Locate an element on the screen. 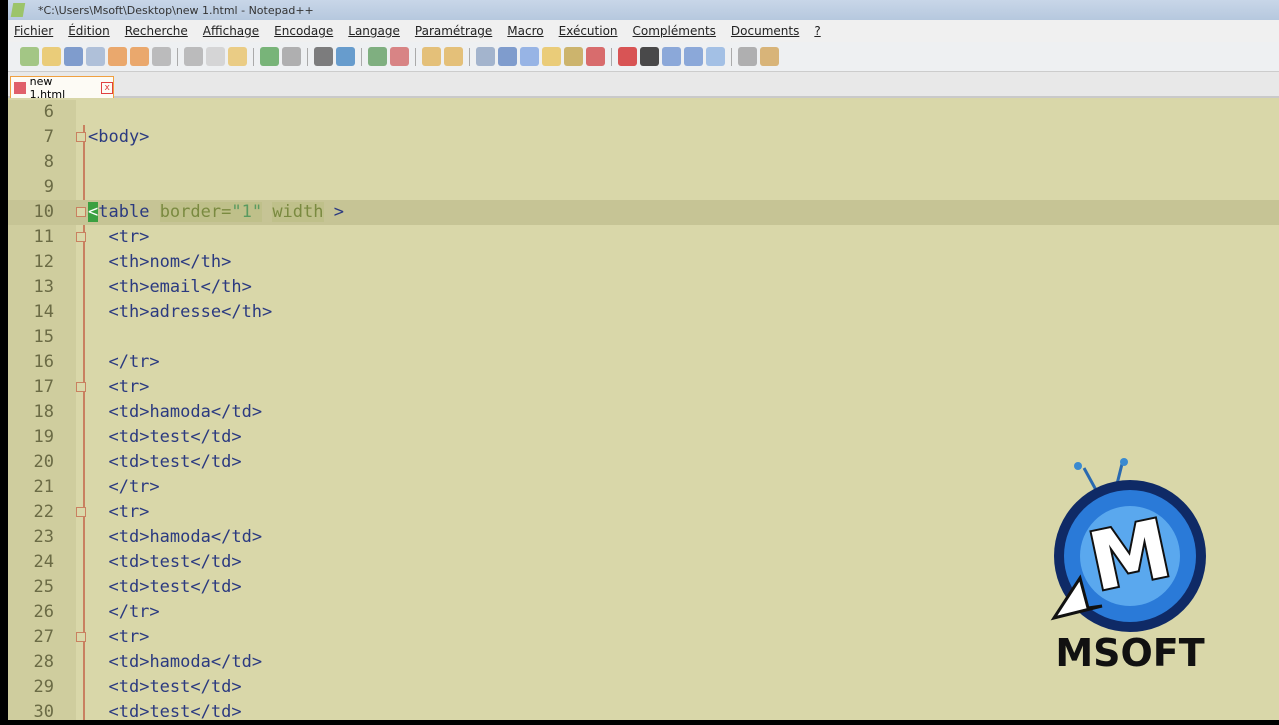  code-line: 14 <th>adresse</th> is located at coordinates (643, 312).